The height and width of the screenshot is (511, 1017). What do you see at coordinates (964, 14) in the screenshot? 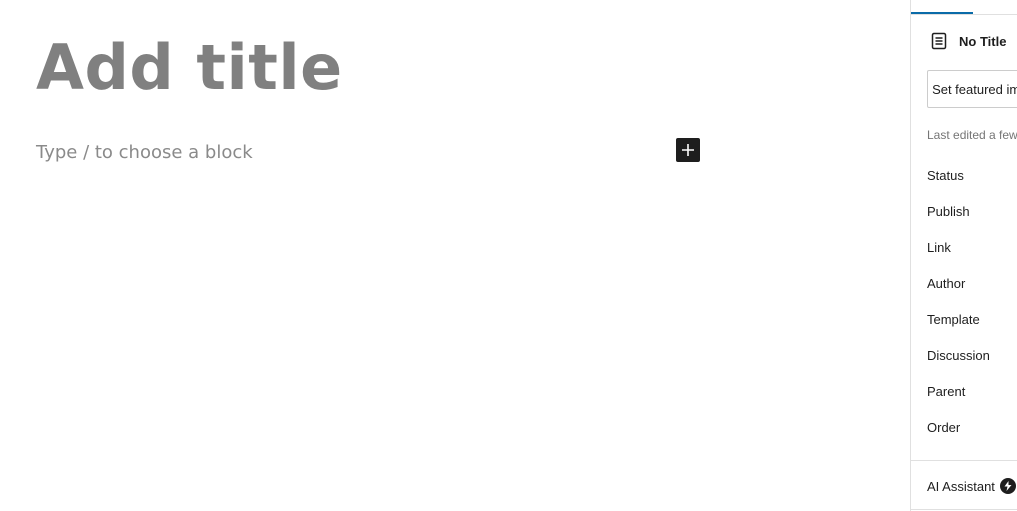
I see `tab-divider` at bounding box center [964, 14].